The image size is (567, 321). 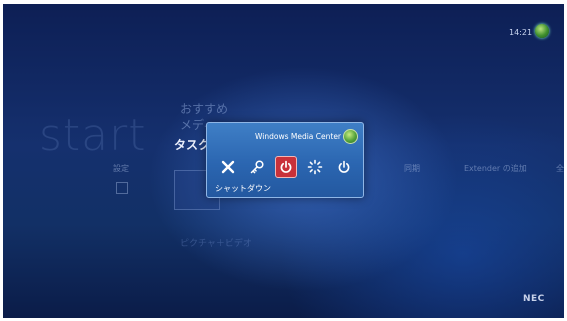 I want to click on close-button, so click(x=228, y=167).